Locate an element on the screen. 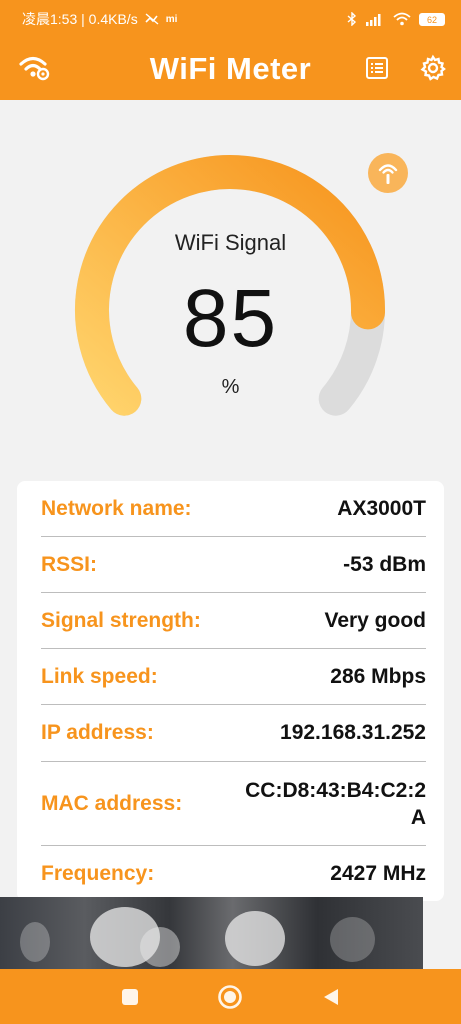 The height and width of the screenshot is (1024, 461). info-row-mac-address: MAC address: CC:D8:43:B4:C2:2A is located at coordinates (233, 804).